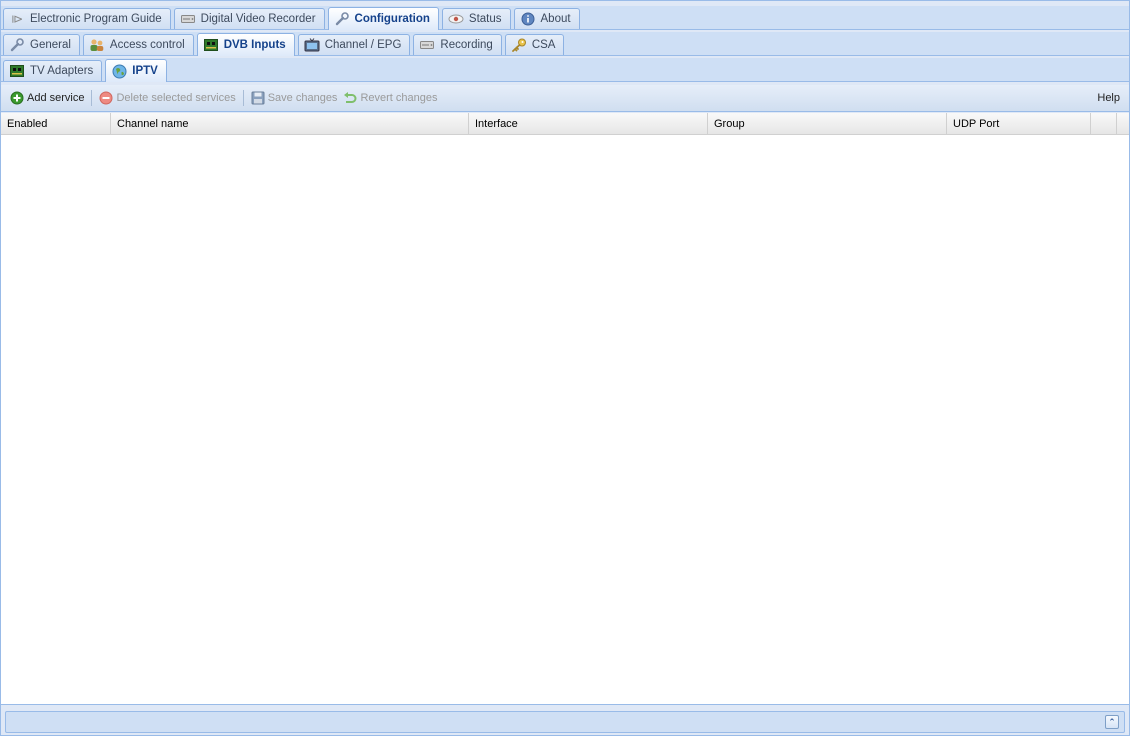  I want to click on tab-general: General, so click(41, 44).